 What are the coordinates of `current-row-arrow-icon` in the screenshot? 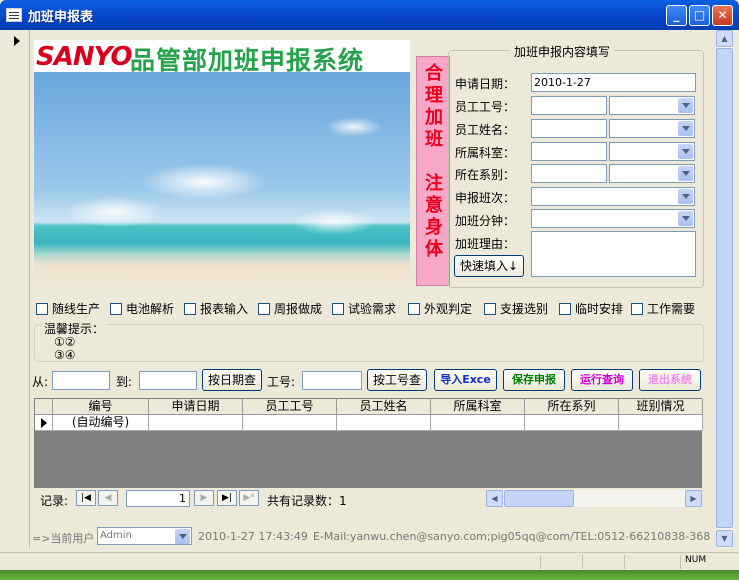 It's located at (43, 423).